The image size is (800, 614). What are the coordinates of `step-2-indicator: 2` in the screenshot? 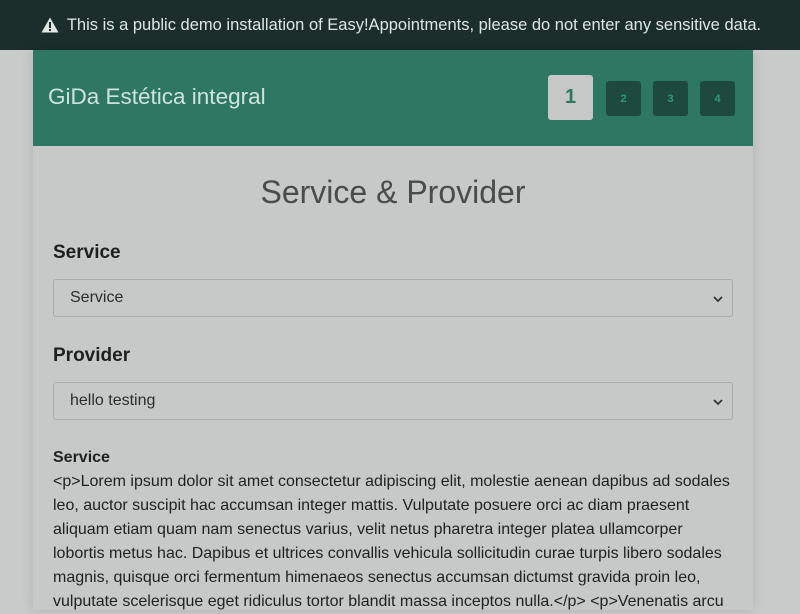 It's located at (623, 98).